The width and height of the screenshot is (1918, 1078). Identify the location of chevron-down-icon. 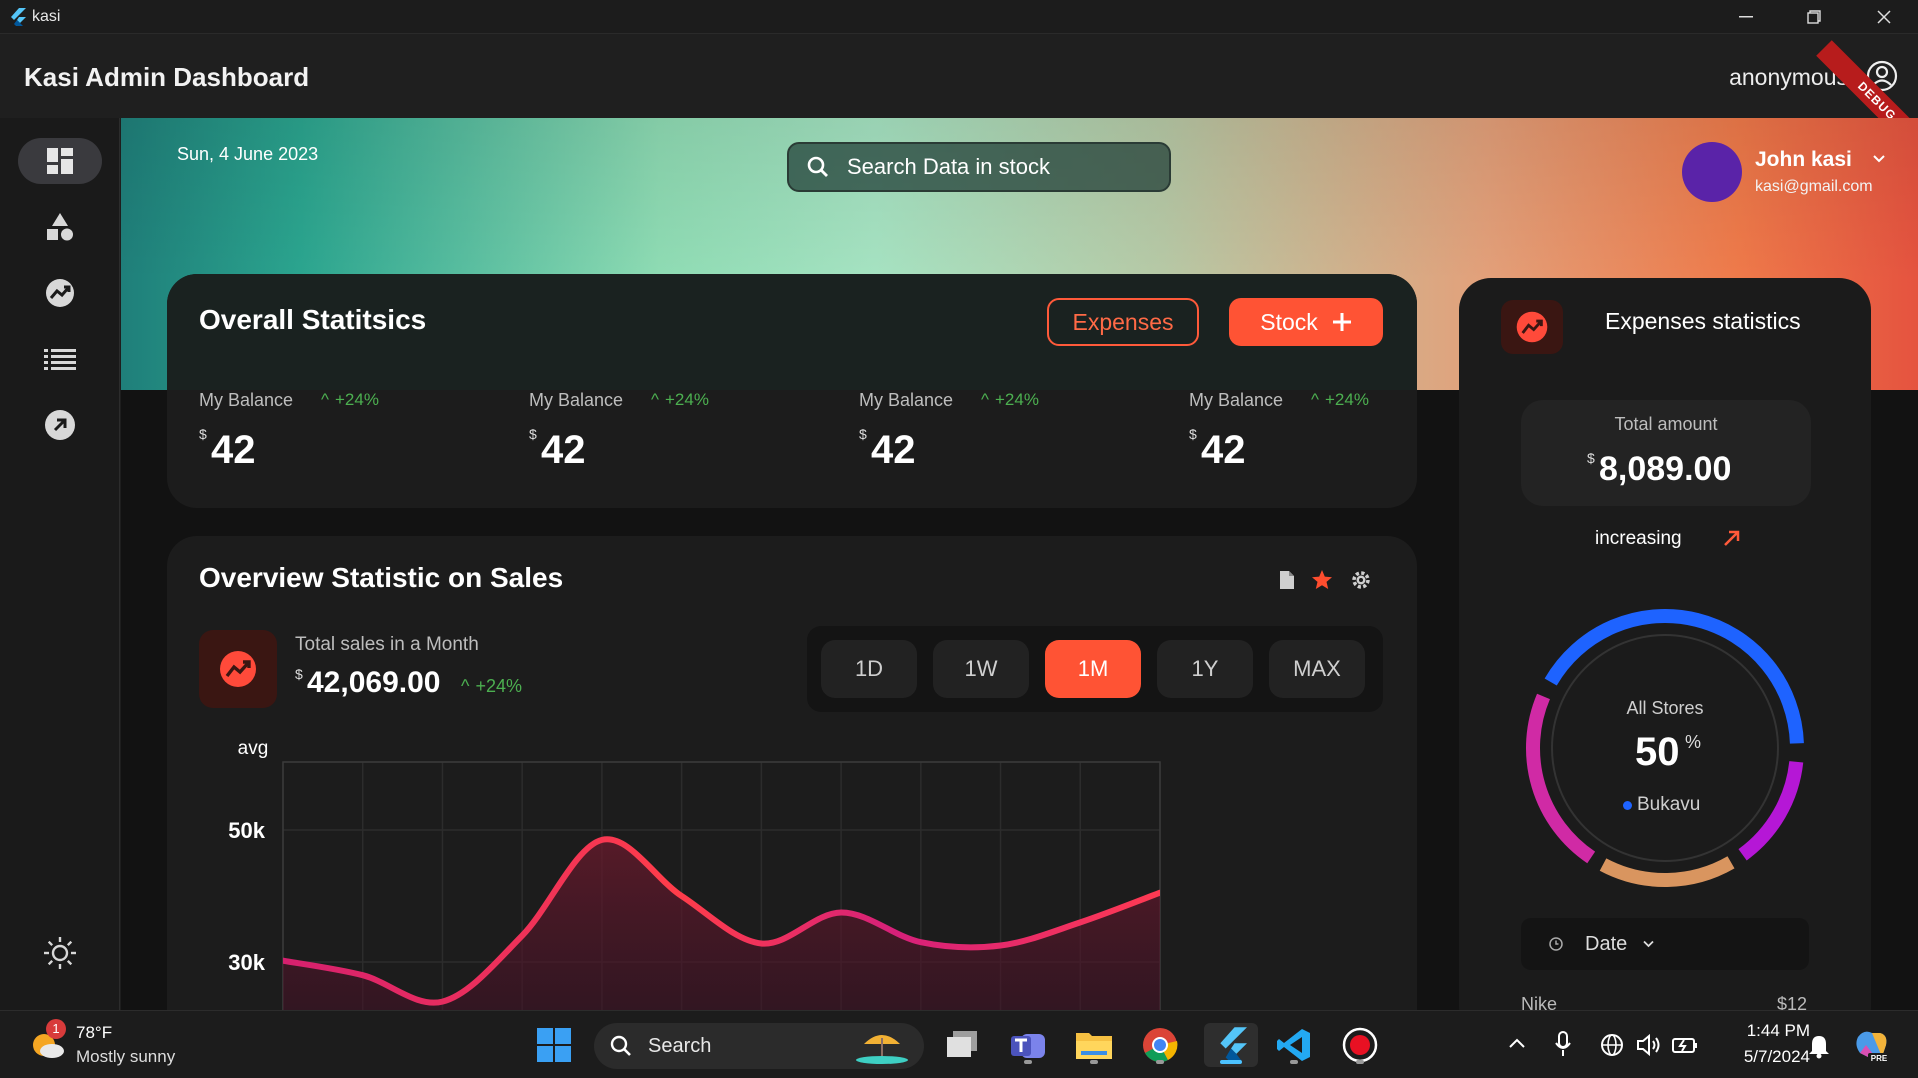
(1879, 159).